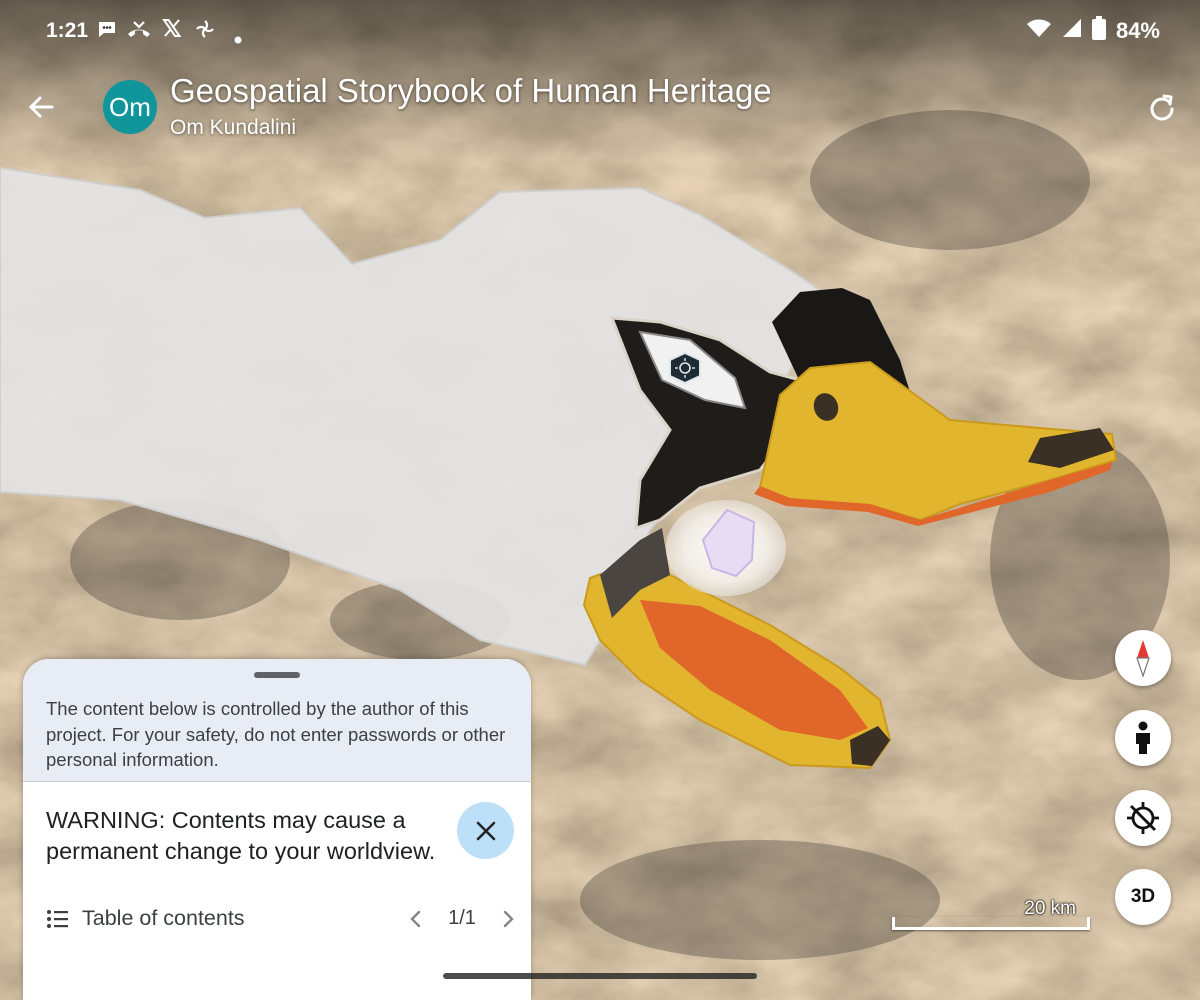 This screenshot has height=1000, width=1200. I want to click on view-3d-button: 3D, so click(1143, 897).